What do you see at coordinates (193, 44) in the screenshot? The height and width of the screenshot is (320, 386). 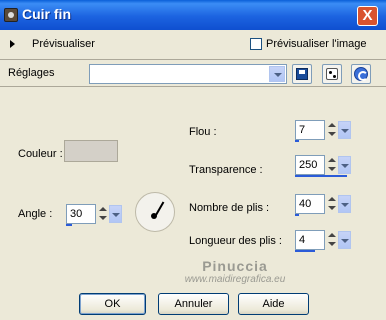 I see `preview-row: Prévisualiser Prévisualiser l'image` at bounding box center [193, 44].